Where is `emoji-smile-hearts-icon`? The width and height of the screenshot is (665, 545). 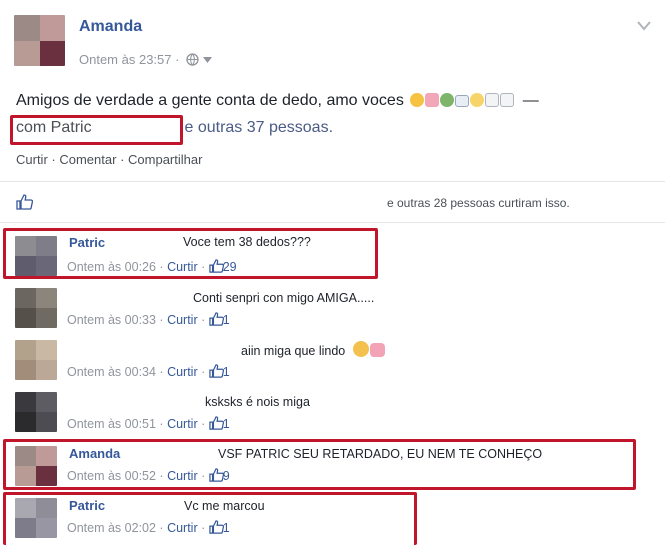
emoji-smile-hearts-icon is located at coordinates (417, 100).